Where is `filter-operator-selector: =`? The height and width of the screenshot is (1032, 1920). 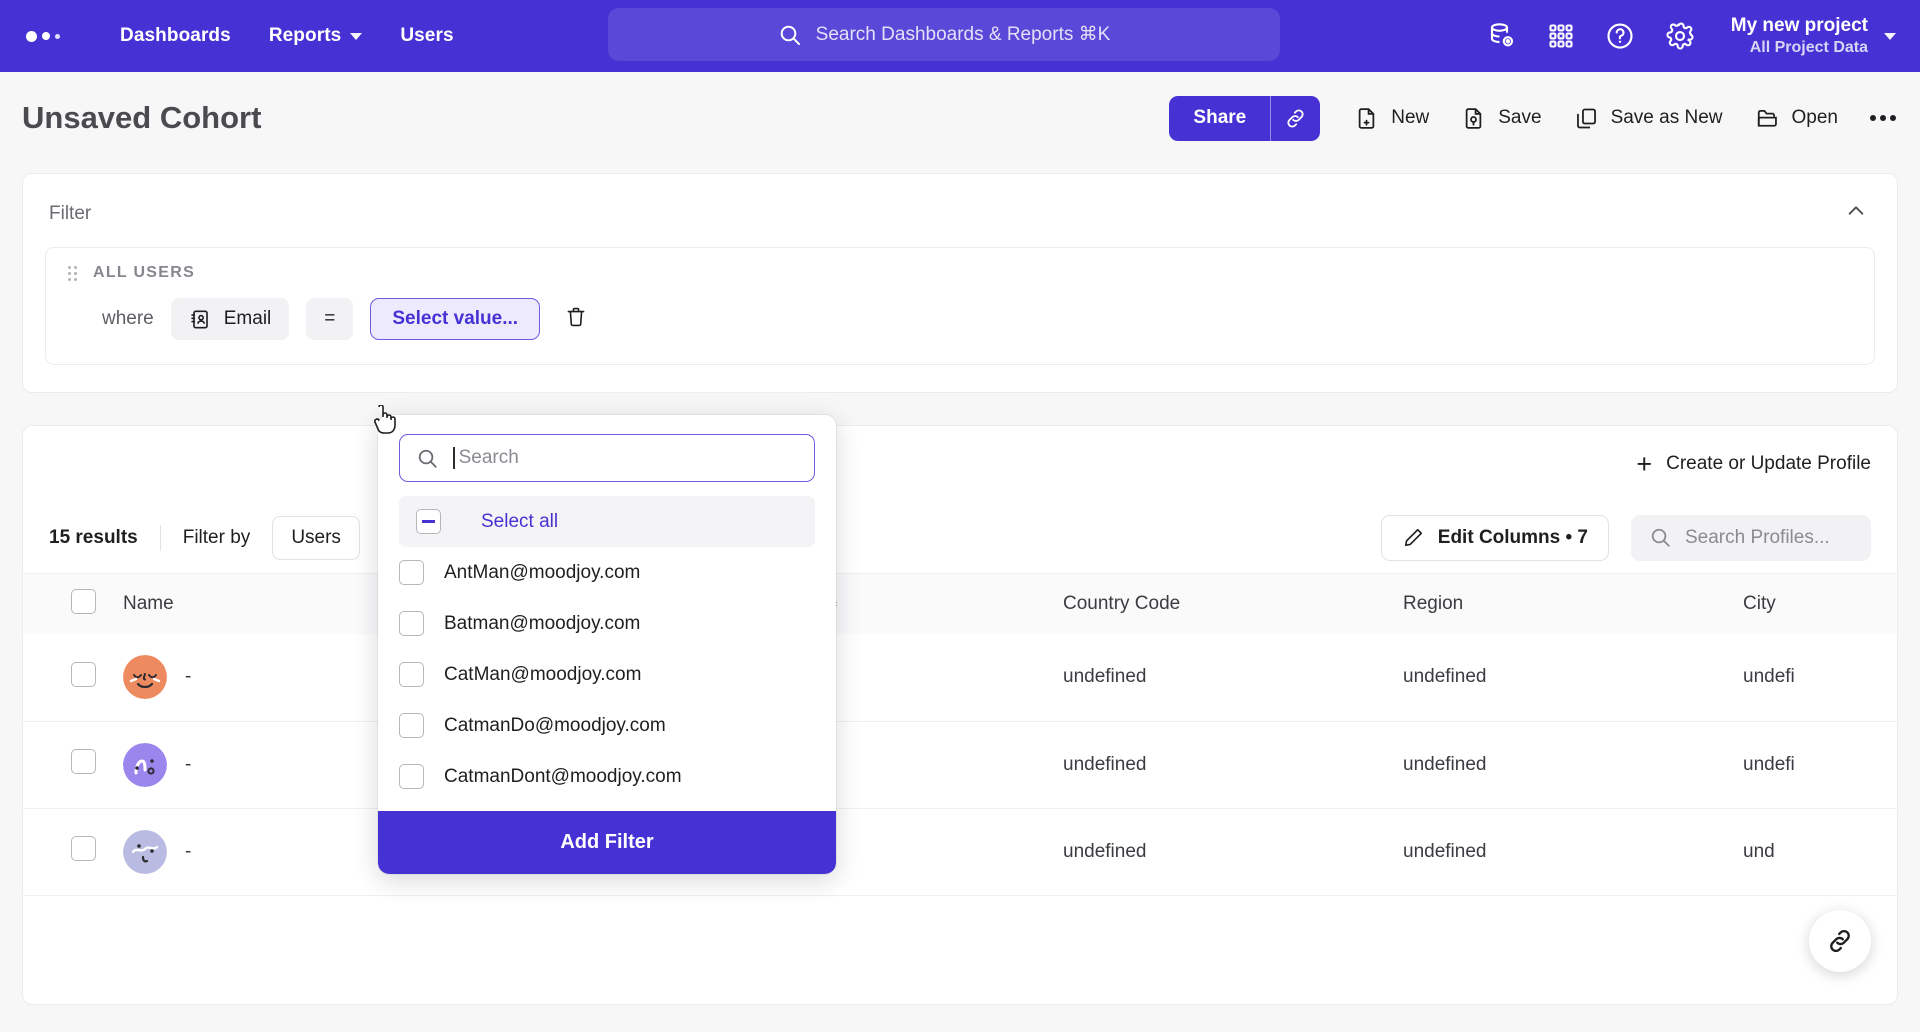 filter-operator-selector: = is located at coordinates (330, 319).